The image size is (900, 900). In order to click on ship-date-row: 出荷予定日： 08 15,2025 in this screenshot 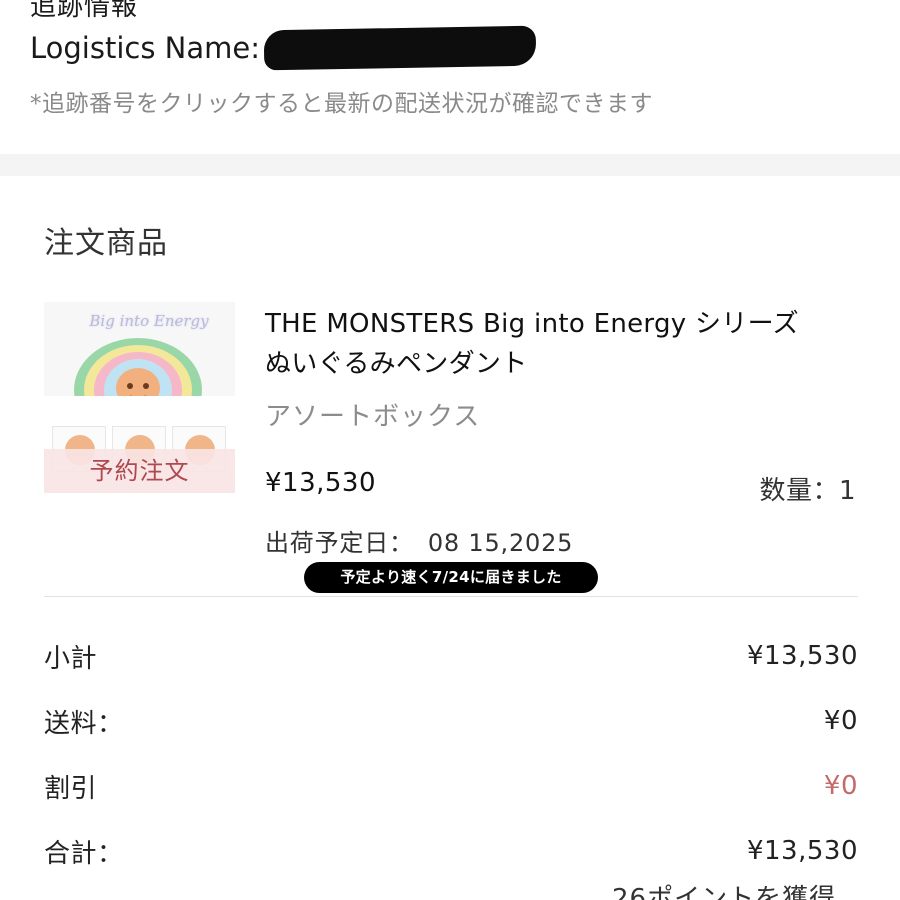, I will do `click(419, 540)`.